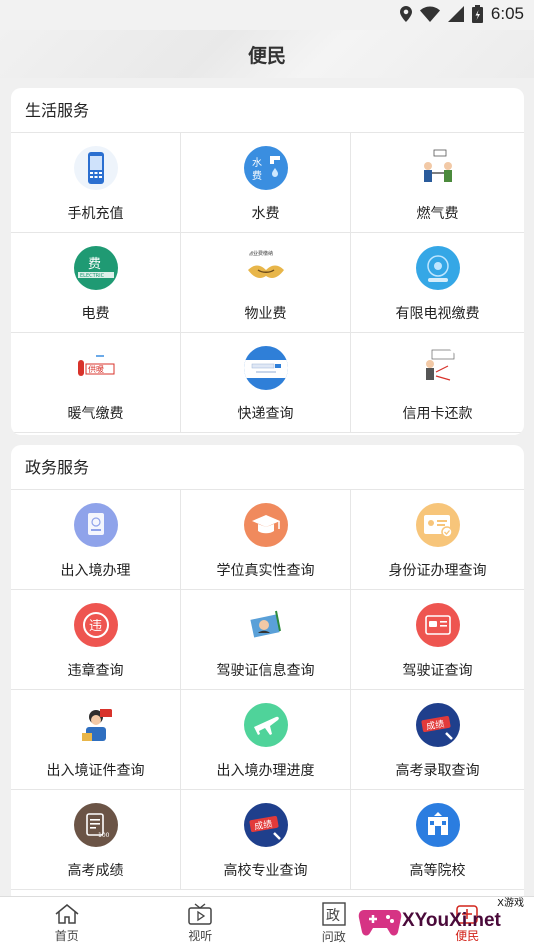 The width and height of the screenshot is (534, 950). I want to click on page-header: 便民, so click(267, 54).